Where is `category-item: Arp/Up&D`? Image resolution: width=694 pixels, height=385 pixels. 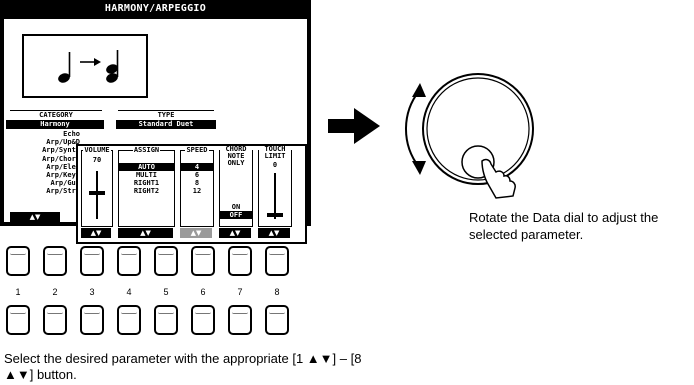
category-item: Arp/Up&D is located at coordinates (42, 142).